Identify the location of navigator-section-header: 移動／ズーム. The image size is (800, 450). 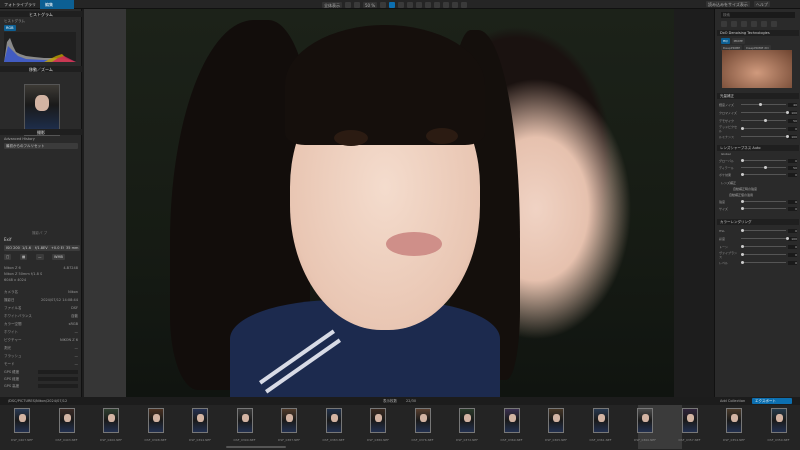
(41, 69).